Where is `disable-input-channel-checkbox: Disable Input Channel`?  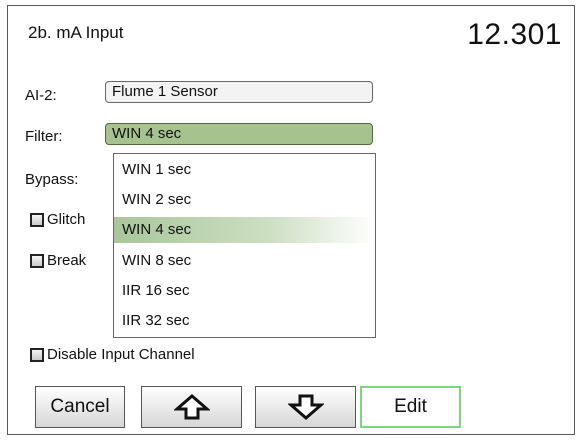
disable-input-channel-checkbox: Disable Input Channel is located at coordinates (112, 354).